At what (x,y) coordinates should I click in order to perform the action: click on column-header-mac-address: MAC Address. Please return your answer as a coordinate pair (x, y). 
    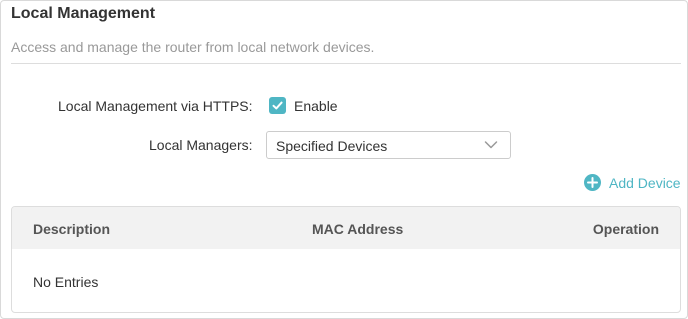
    Looking at the image, I should click on (357, 229).